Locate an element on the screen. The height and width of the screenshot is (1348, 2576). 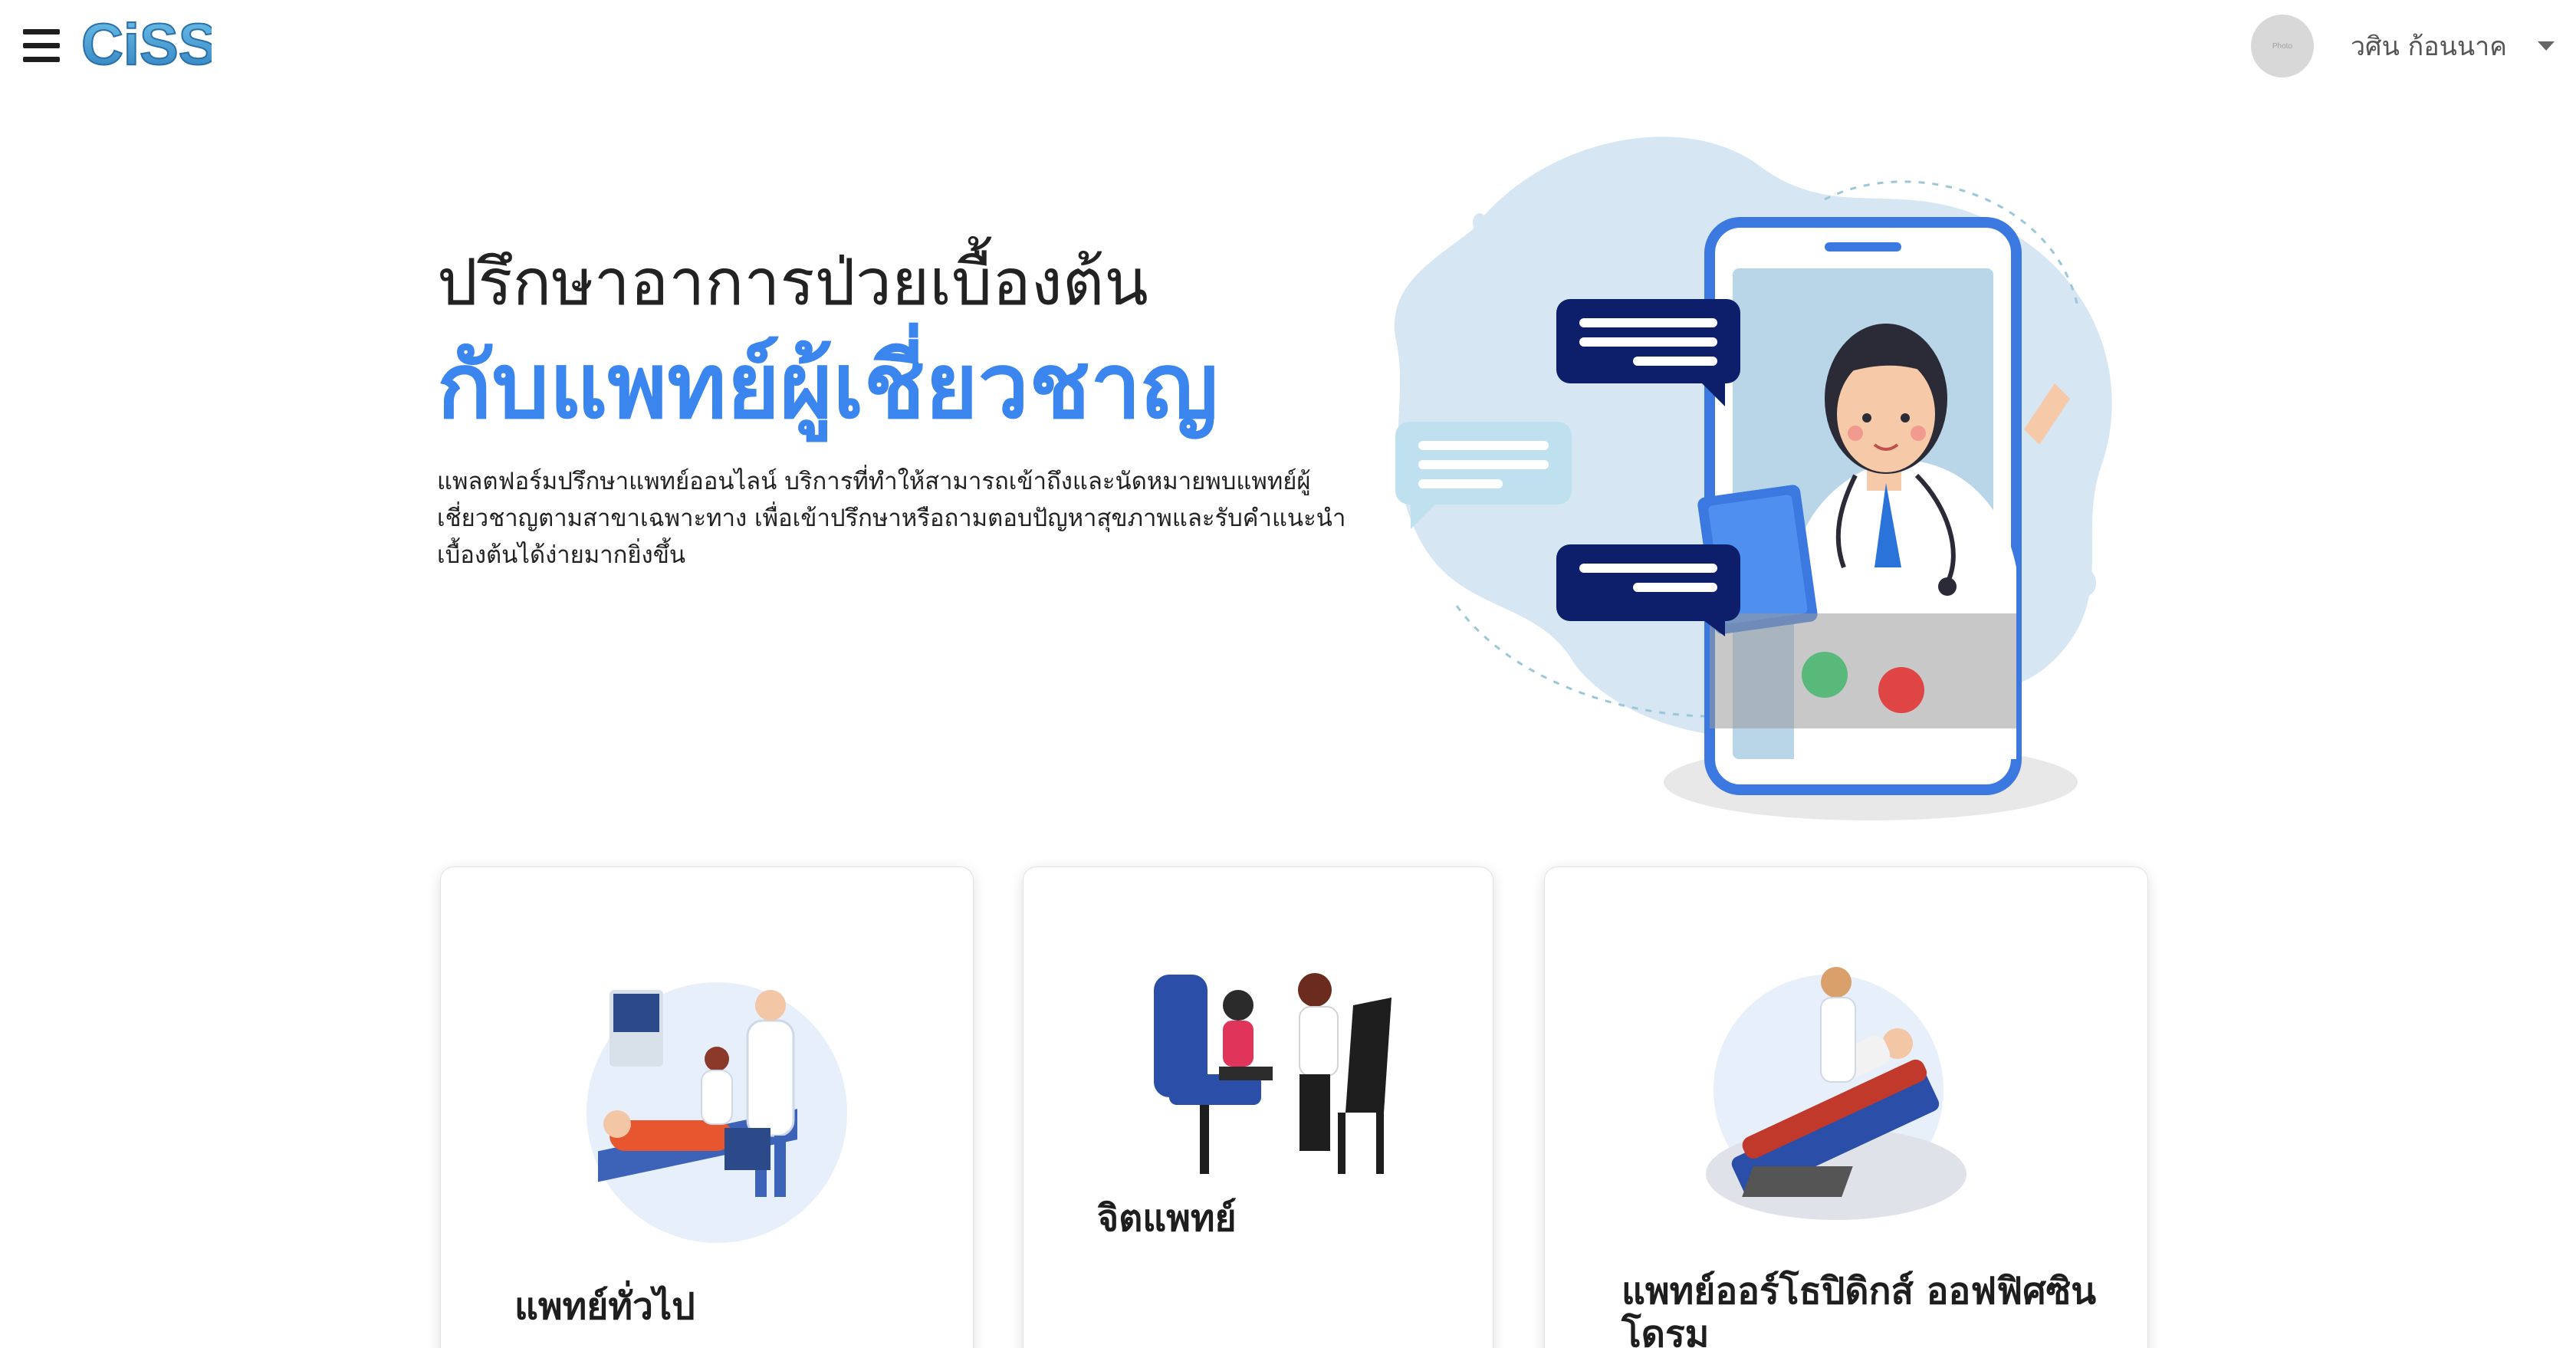
orthopedics-illustration is located at coordinates (1844, 1101).